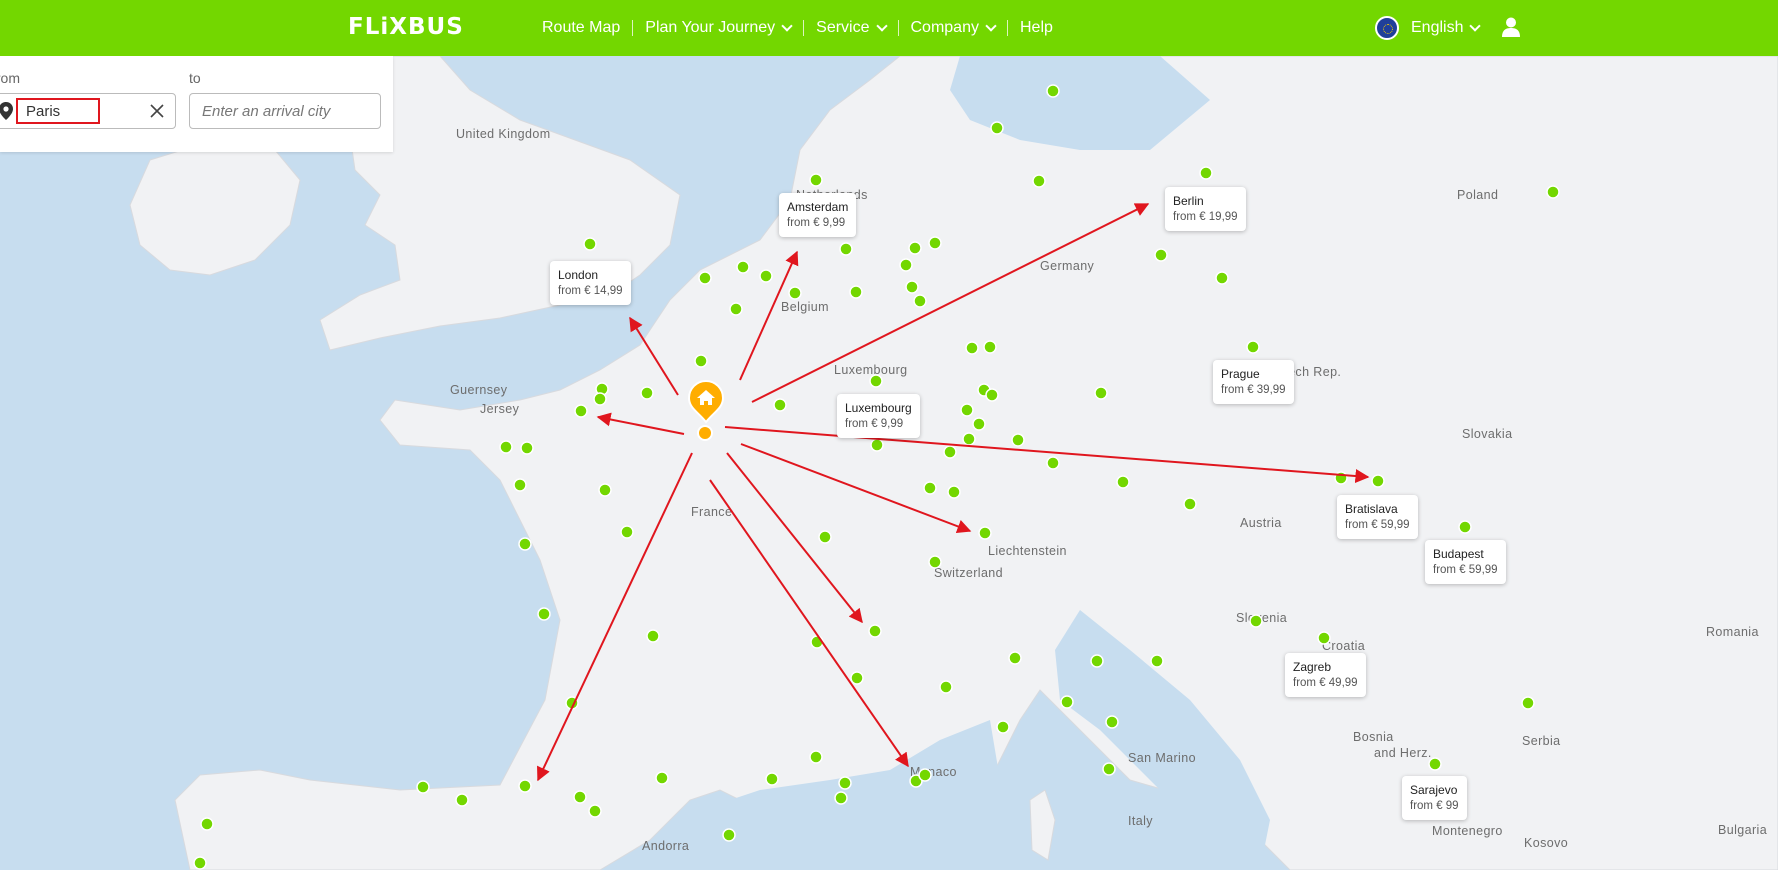  I want to click on to-input, so click(285, 111).